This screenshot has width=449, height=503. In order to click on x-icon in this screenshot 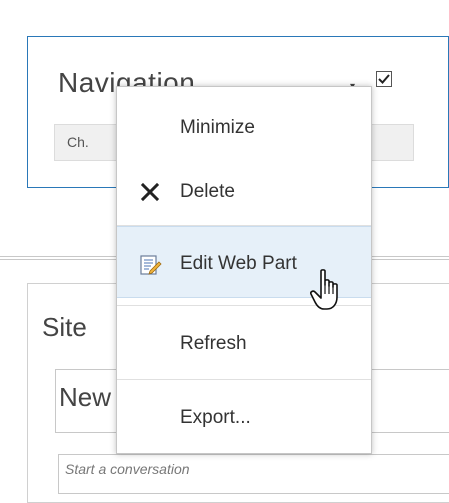, I will do `click(150, 192)`.